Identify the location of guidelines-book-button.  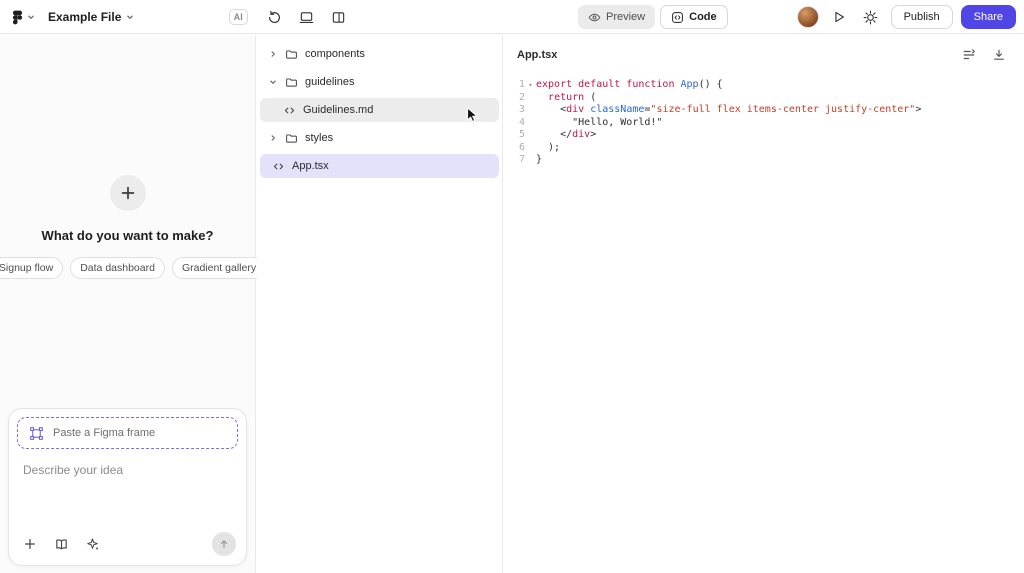
(61, 544).